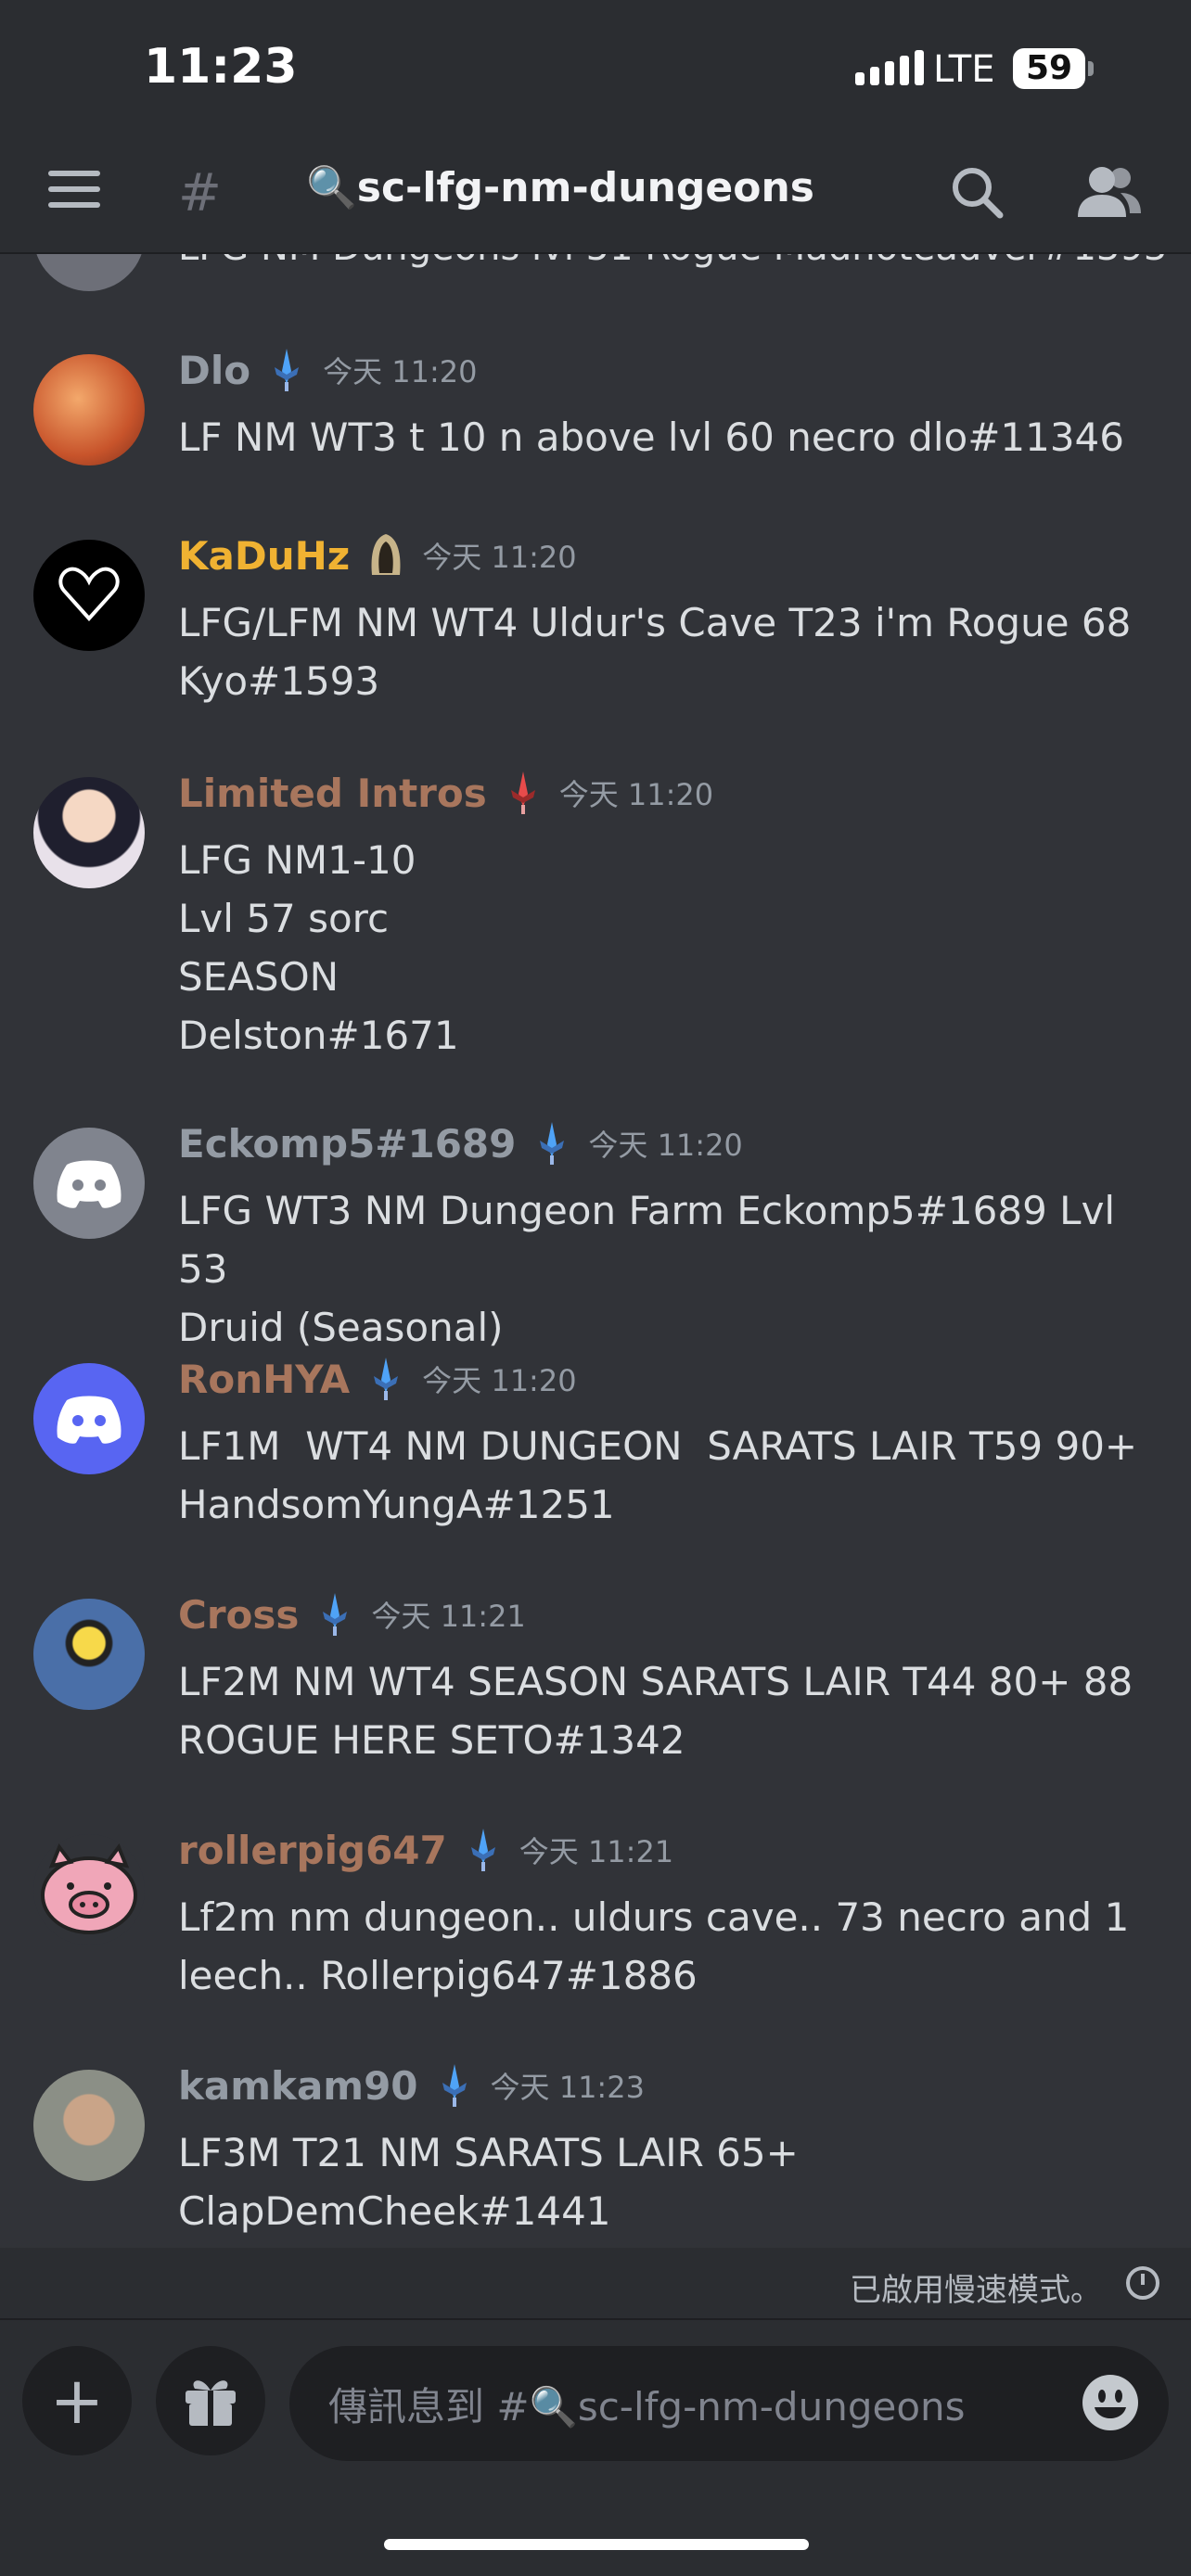 Image resolution: width=1191 pixels, height=2576 pixels. Describe the element at coordinates (386, 555) in the screenshot. I see `hooded-figure-icon` at that location.